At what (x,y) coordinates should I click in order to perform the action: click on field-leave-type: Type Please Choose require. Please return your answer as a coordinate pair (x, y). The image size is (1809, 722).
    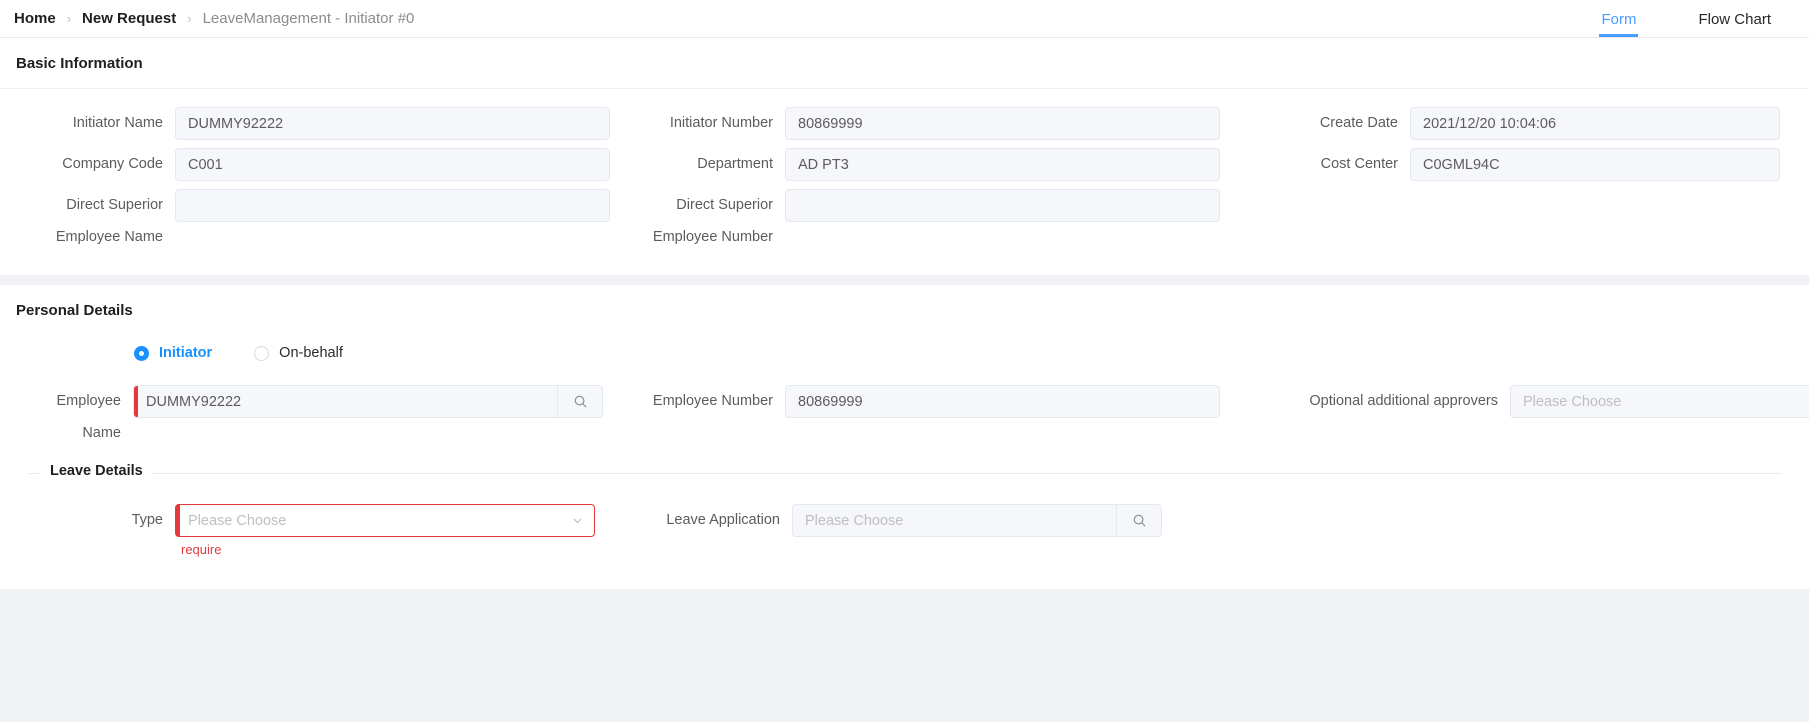
    Looking at the image, I should click on (319, 530).